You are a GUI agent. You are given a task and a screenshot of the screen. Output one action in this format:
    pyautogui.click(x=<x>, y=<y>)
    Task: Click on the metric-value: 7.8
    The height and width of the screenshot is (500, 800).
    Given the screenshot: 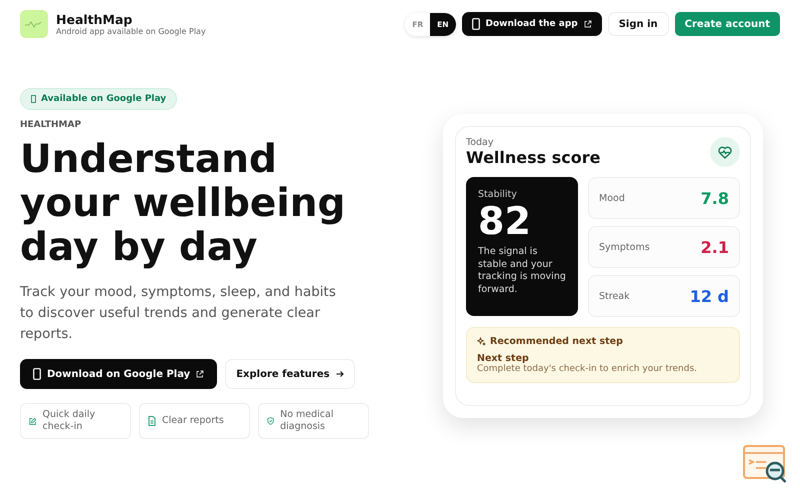 What is the action you would take?
    pyautogui.click(x=714, y=198)
    